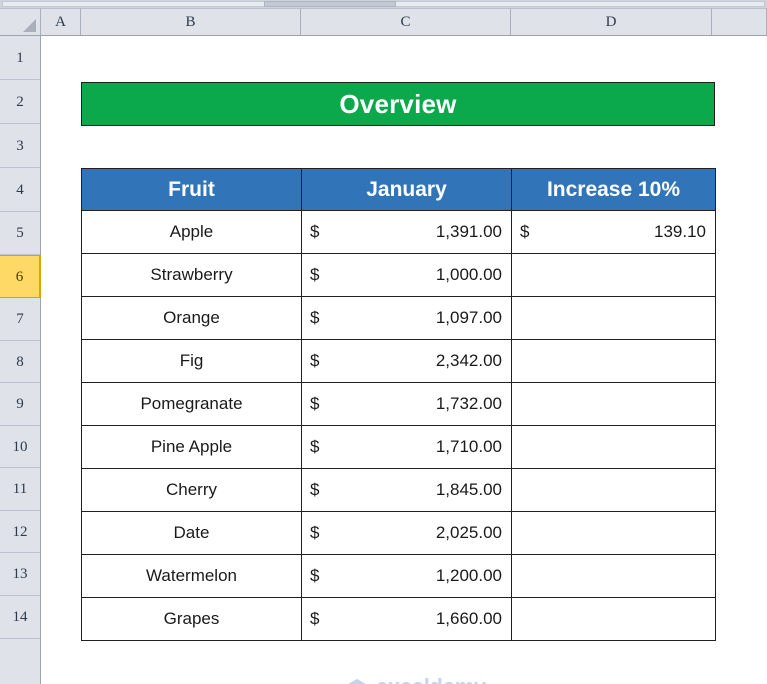 Image resolution: width=767 pixels, height=684 pixels. Describe the element at coordinates (191, 189) in the screenshot. I see `column-header-fruit: Fruit` at that location.